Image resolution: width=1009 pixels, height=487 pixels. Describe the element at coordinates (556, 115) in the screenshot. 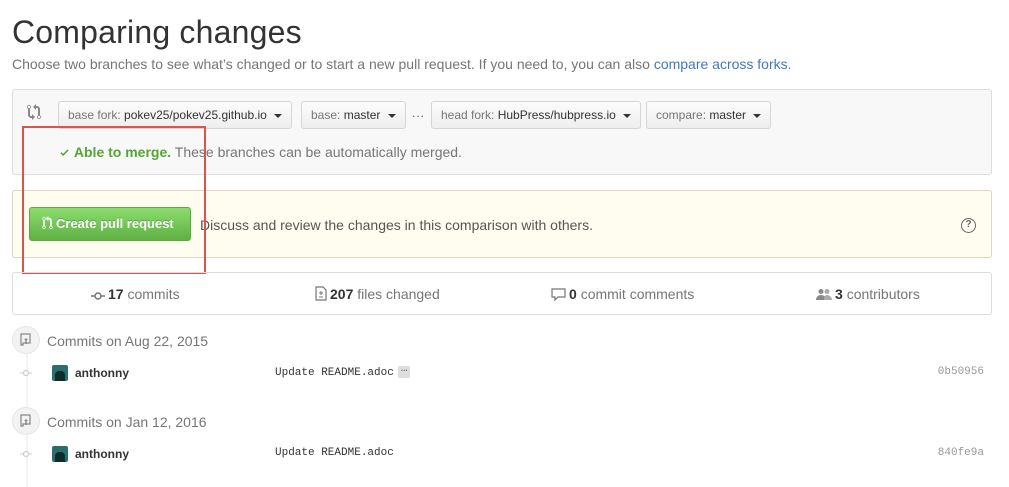

I see `head-fork-value: HubPress/hubpress.io` at that location.